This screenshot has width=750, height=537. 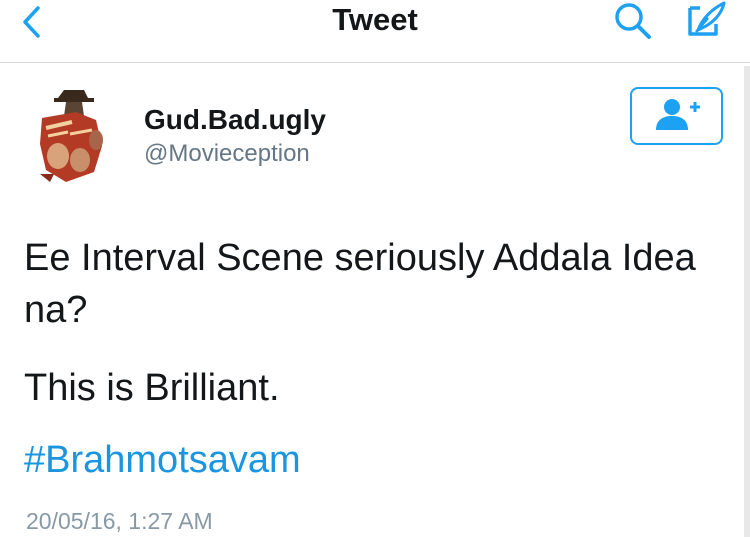 What do you see at coordinates (152, 388) in the screenshot?
I see `tweet-text-second-line: This is Brilliant.` at bounding box center [152, 388].